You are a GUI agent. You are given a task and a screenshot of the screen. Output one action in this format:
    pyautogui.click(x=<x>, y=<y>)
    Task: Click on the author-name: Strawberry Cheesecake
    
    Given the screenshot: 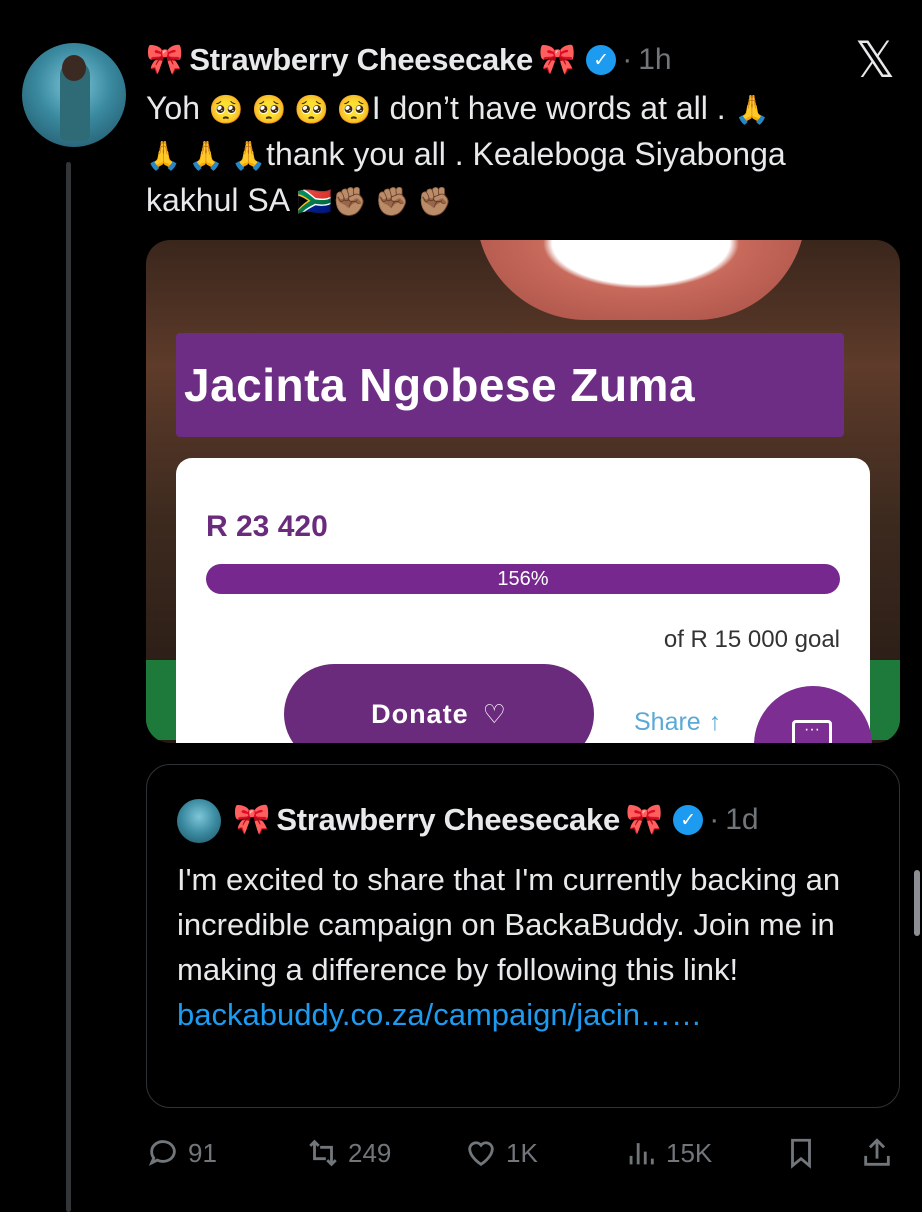 What is the action you would take?
    pyautogui.click(x=361, y=60)
    